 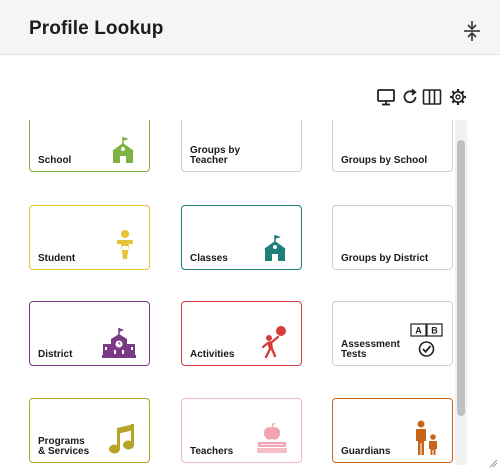 I want to click on music-note-icon, so click(x=121, y=439).